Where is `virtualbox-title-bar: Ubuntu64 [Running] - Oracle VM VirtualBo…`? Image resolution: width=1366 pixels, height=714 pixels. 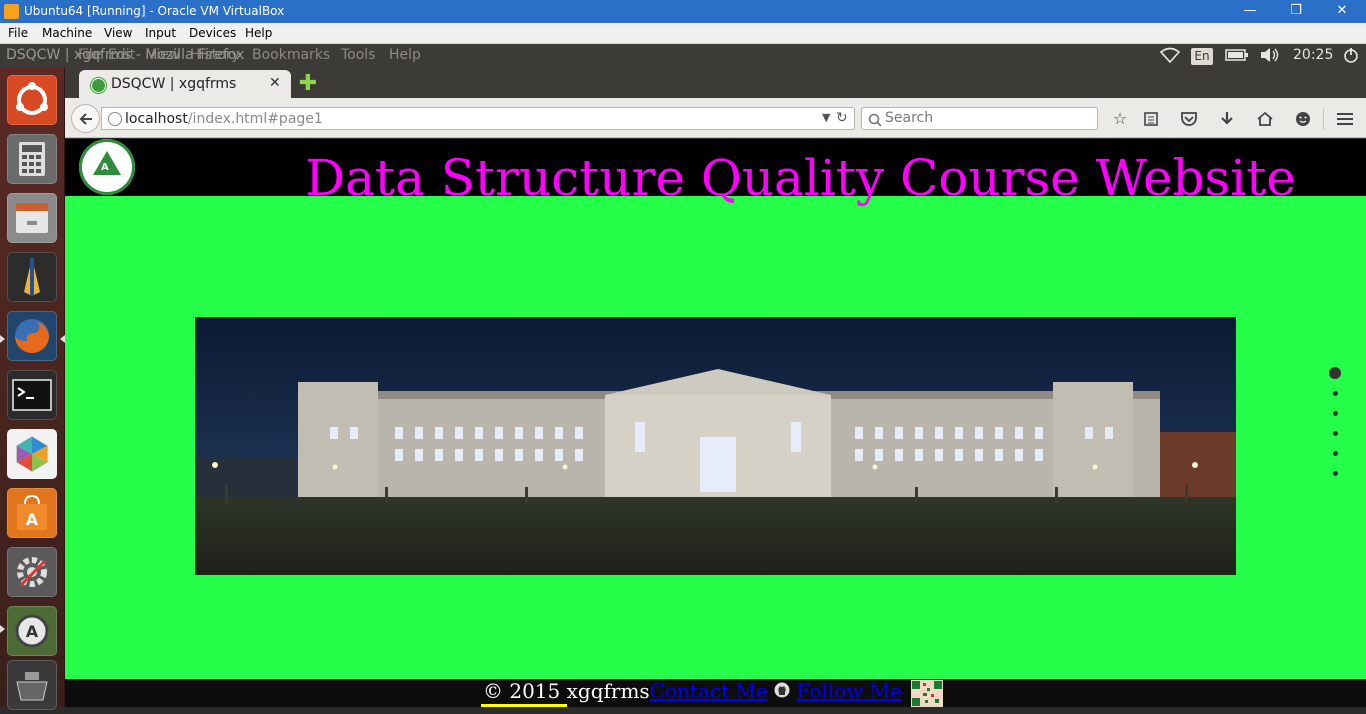
virtualbox-title-bar: Ubuntu64 [Running] - Oracle VM VirtualBo… is located at coordinates (683, 11).